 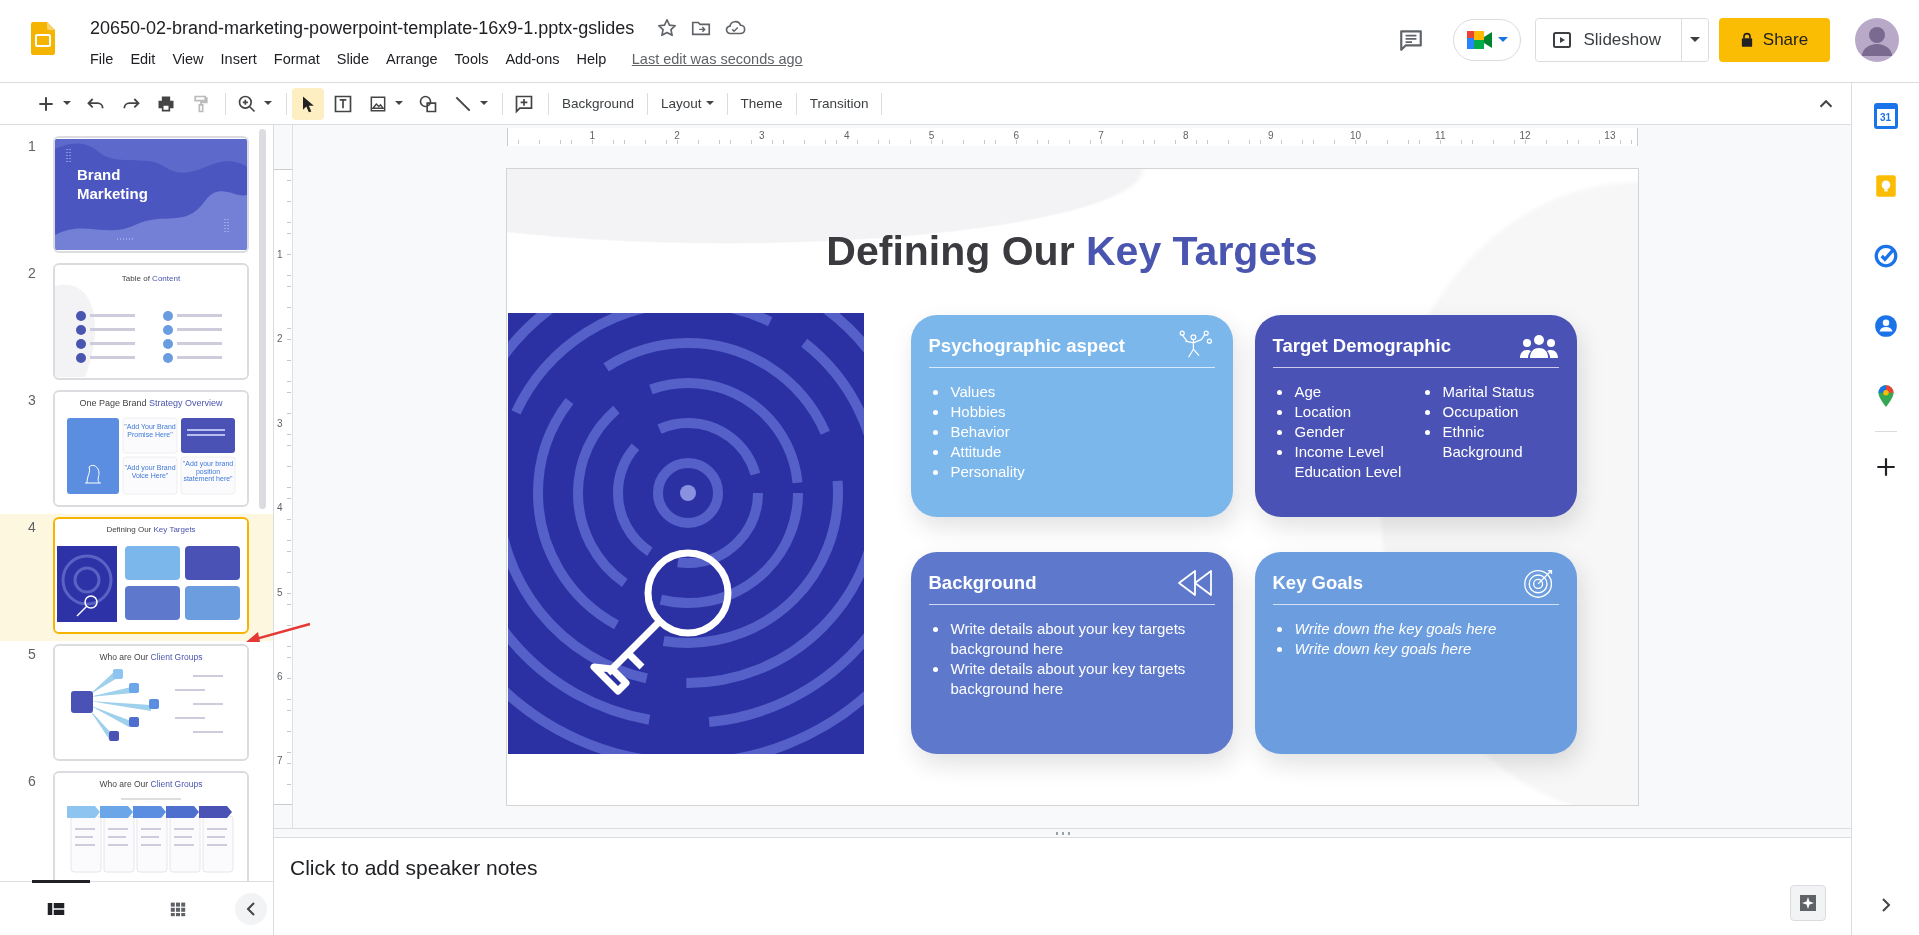 I want to click on toolbar-button: Theme, so click(x=761, y=103).